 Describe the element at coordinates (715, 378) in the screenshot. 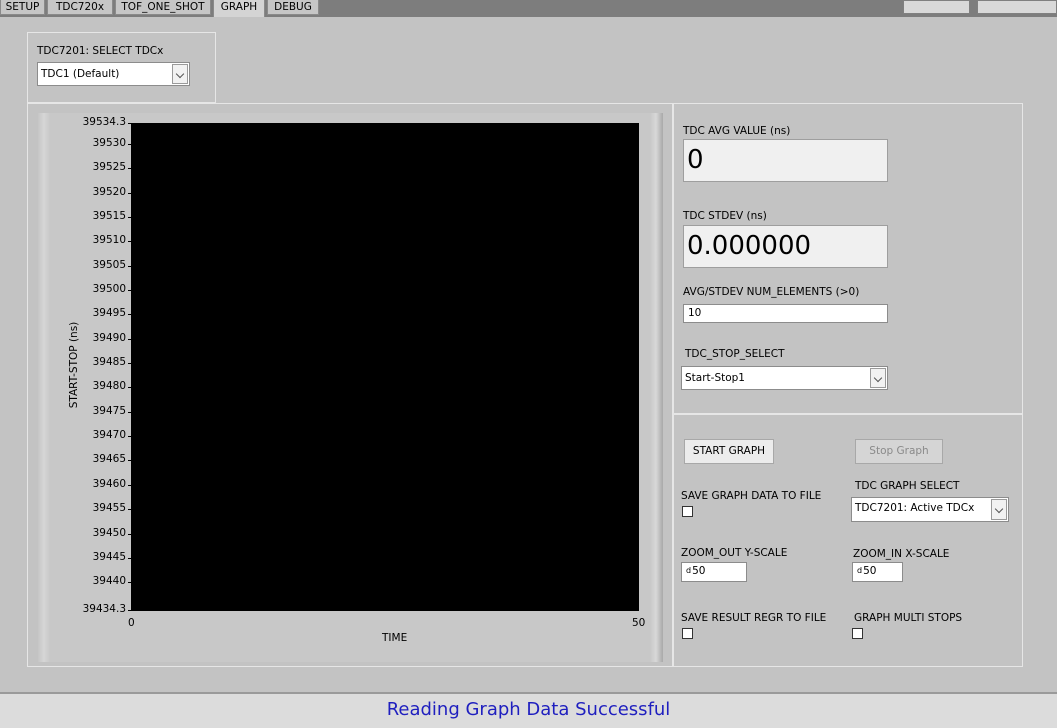

I see `stop-select-value: Start-Stop1` at that location.